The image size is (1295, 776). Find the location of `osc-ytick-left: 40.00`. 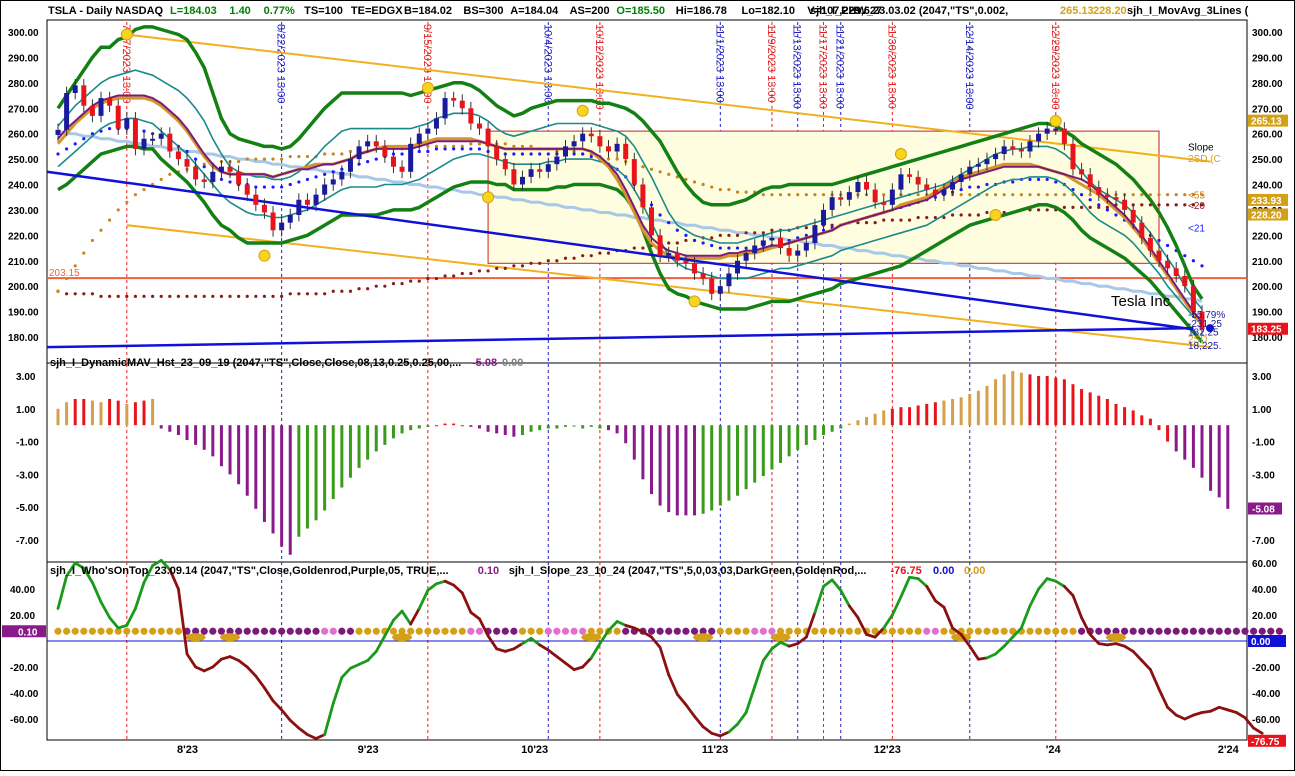

osc-ytick-left: 40.00 is located at coordinates (22, 590).